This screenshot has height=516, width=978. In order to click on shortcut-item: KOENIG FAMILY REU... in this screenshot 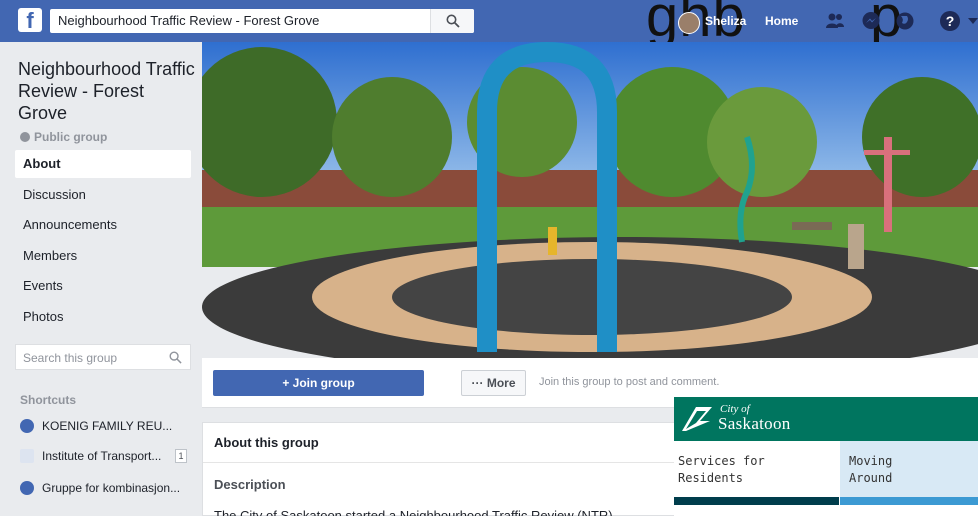, I will do `click(109, 426)`.